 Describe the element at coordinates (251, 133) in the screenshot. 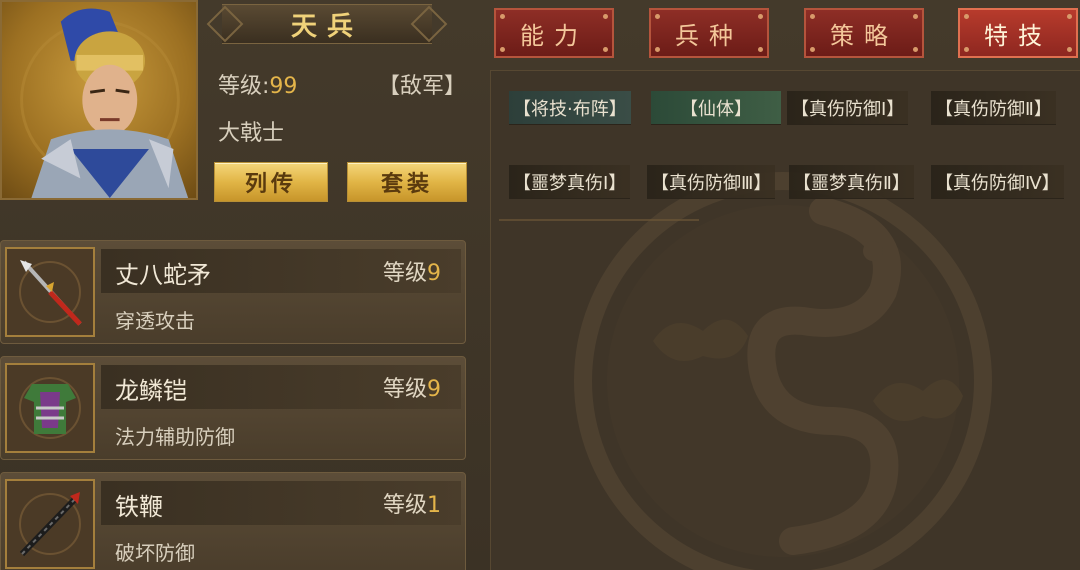

I see `hero-class: 大戟士` at that location.